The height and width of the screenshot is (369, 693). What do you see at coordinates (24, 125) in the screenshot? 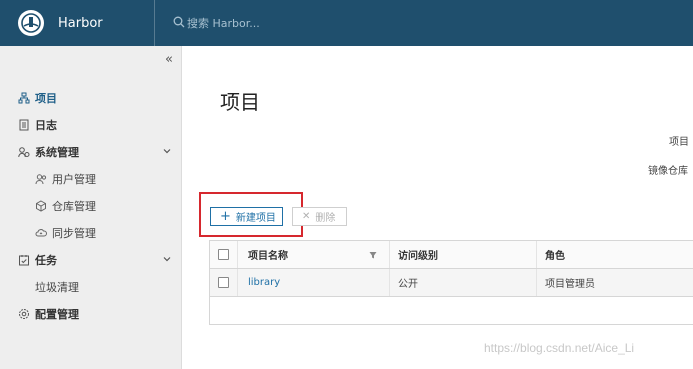
I see `log-icon` at bounding box center [24, 125].